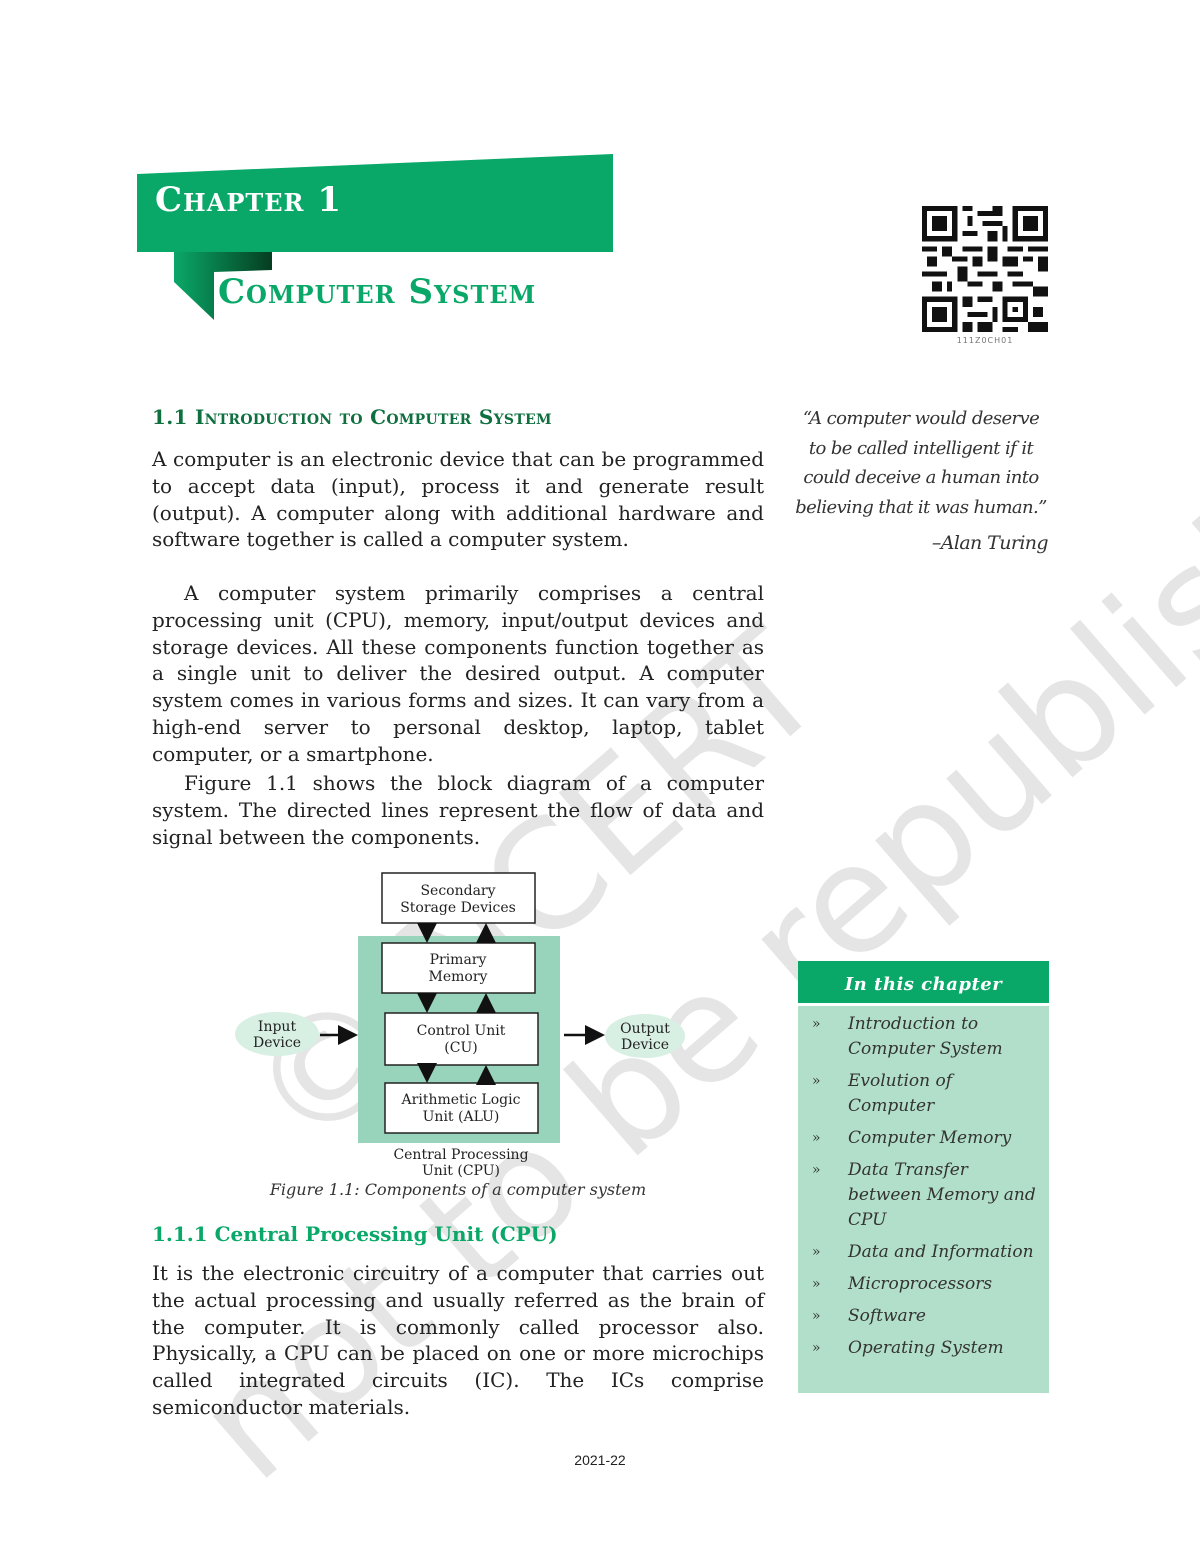 This screenshot has width=1200, height=1560. Describe the element at coordinates (985, 269) in the screenshot. I see `qr-code` at that location.